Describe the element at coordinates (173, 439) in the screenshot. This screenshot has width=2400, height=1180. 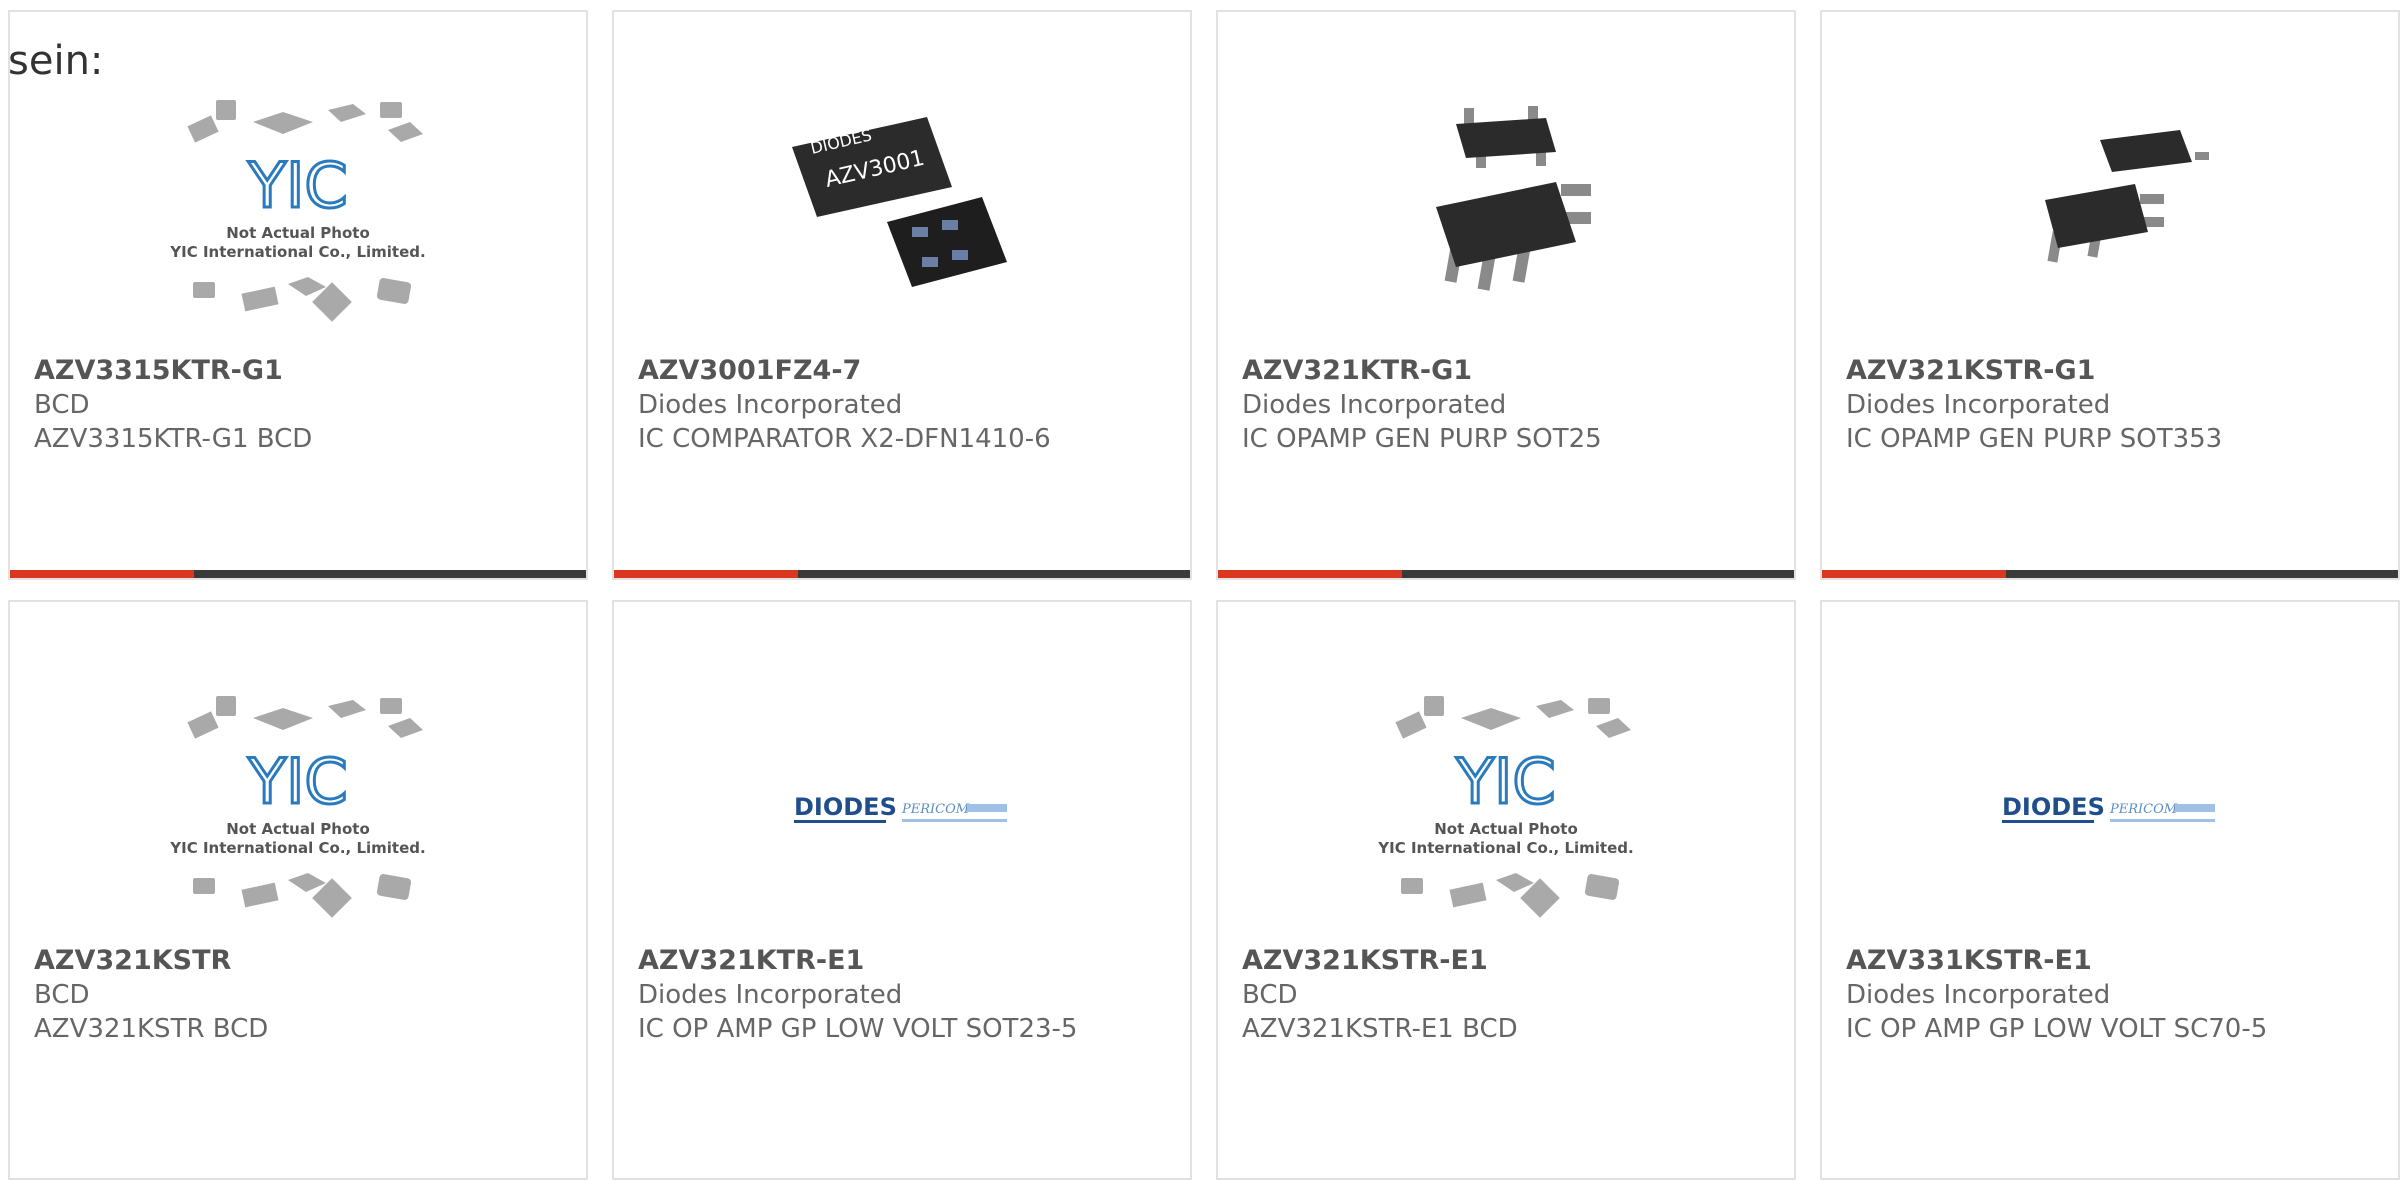
I see `product-description: AZV3315KTR-G1 BCD` at that location.